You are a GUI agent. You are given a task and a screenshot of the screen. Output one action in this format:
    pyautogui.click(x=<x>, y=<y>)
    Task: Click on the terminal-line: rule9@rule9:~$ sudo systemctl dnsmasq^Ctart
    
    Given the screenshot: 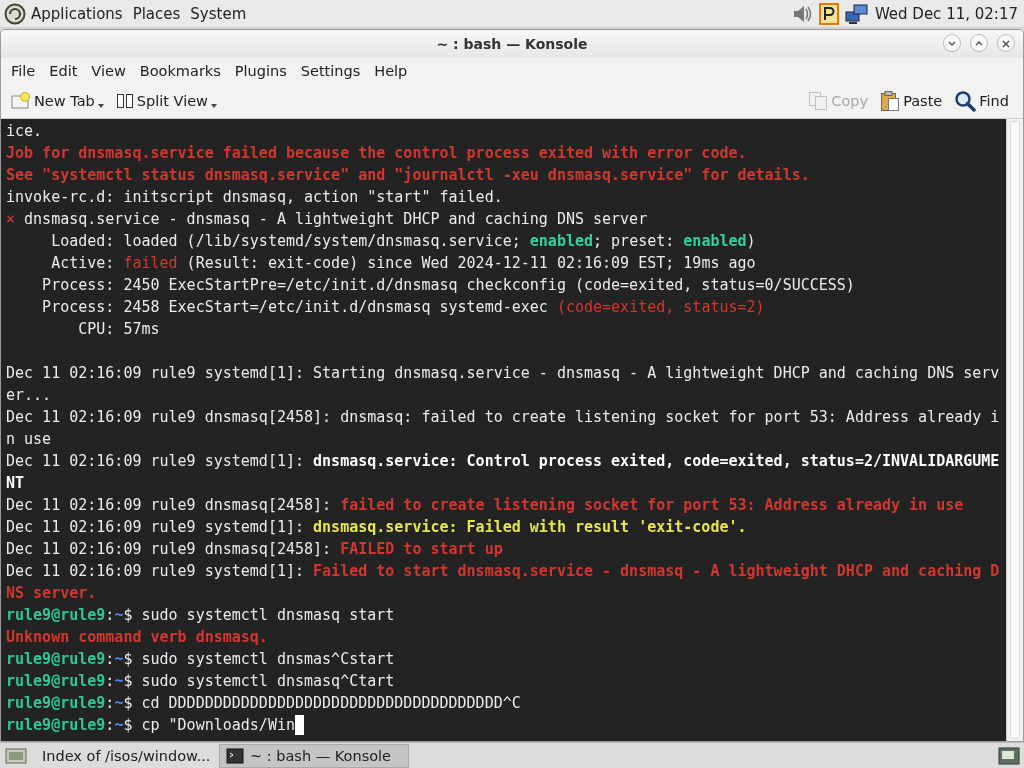 What is the action you would take?
    pyautogui.click(x=200, y=681)
    